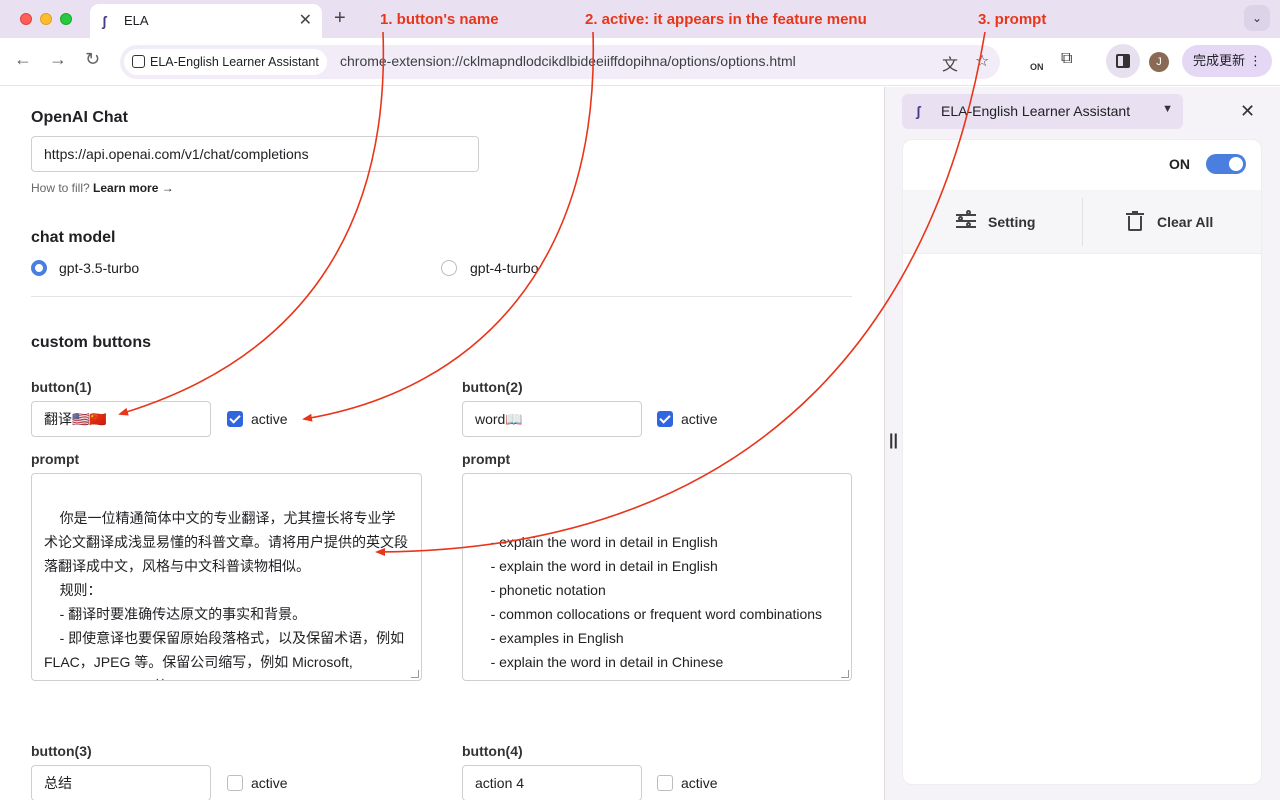 This screenshot has width=1280, height=800. What do you see at coordinates (1257, 18) in the screenshot?
I see `tab-search-button: ⌄` at bounding box center [1257, 18].